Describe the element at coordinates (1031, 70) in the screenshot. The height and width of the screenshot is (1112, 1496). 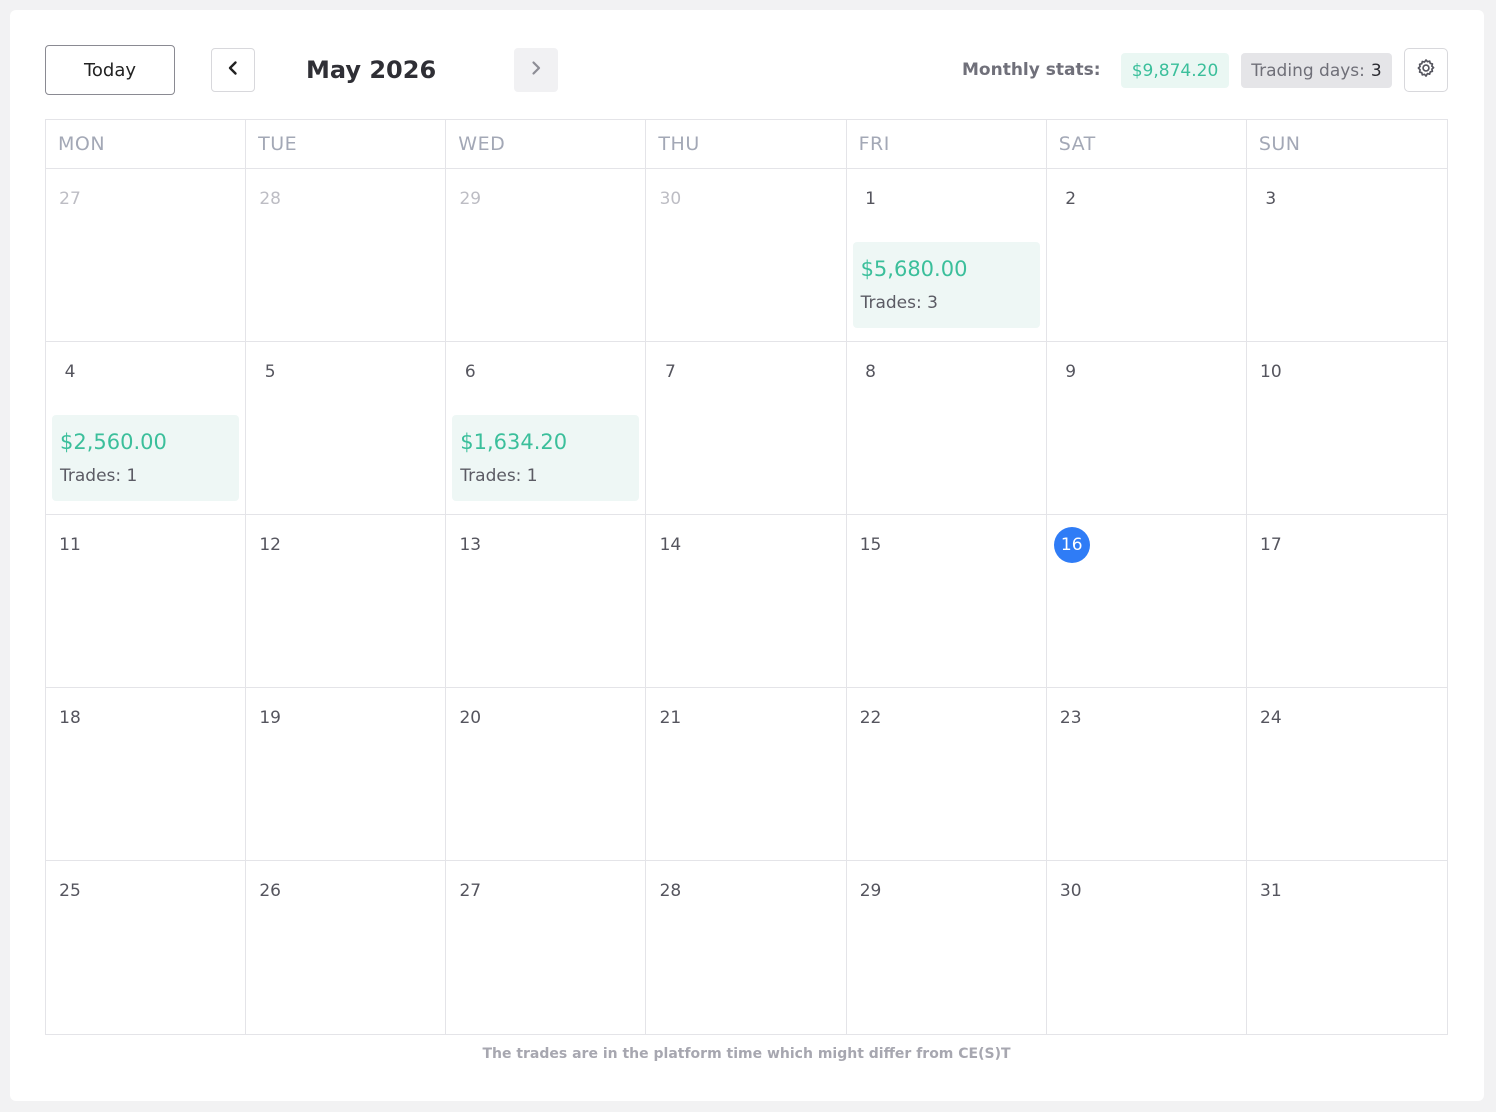
I see `monthly-stats-label: Monthly stats:` at that location.